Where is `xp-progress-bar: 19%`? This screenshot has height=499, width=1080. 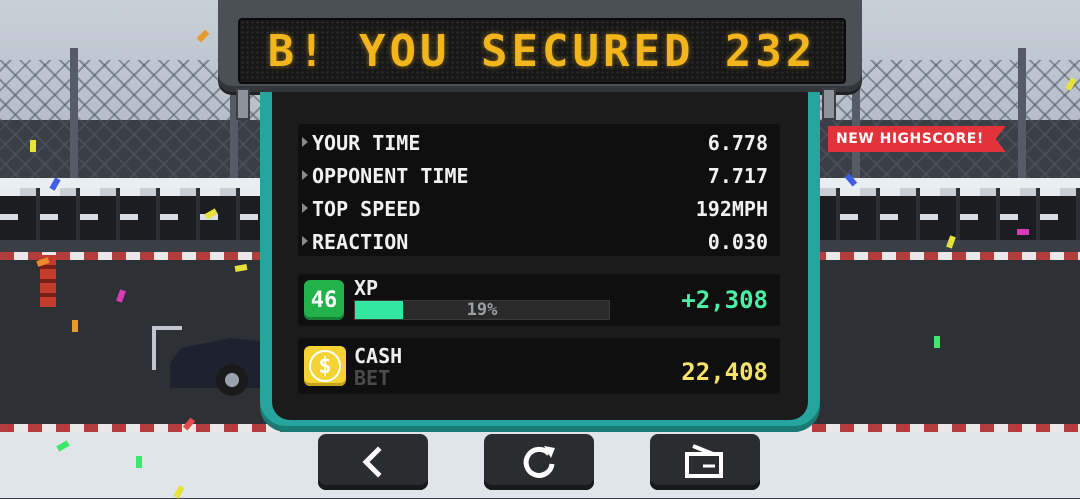 xp-progress-bar: 19% is located at coordinates (482, 310).